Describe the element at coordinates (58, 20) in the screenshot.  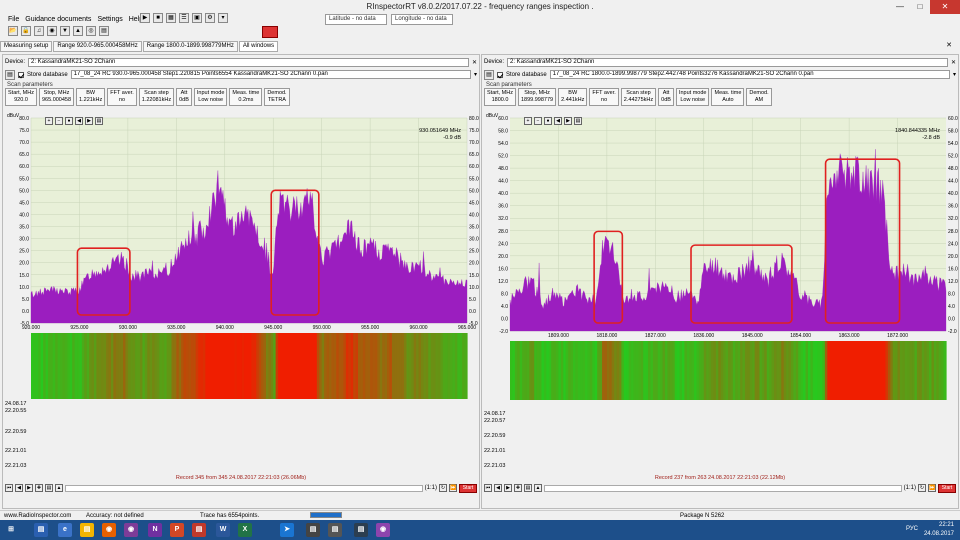
I see `menu-guidance: Guidance documents` at that location.